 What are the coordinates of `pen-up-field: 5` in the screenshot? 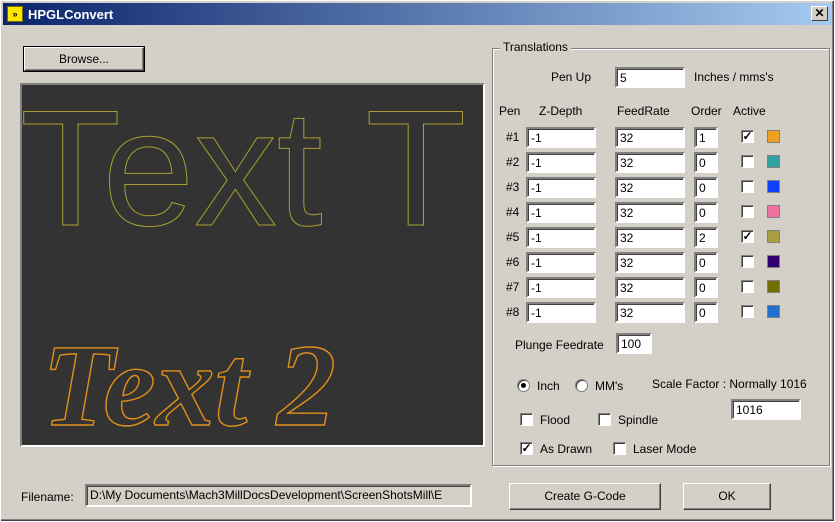 It's located at (650, 77).